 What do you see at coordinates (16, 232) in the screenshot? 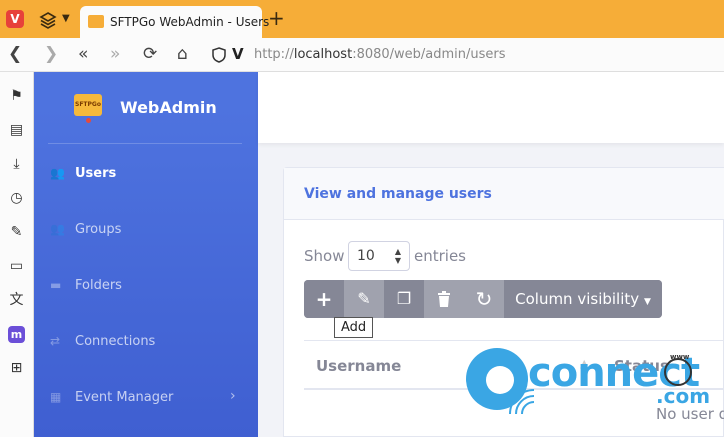
I see `notes-icon: ✎` at bounding box center [16, 232].